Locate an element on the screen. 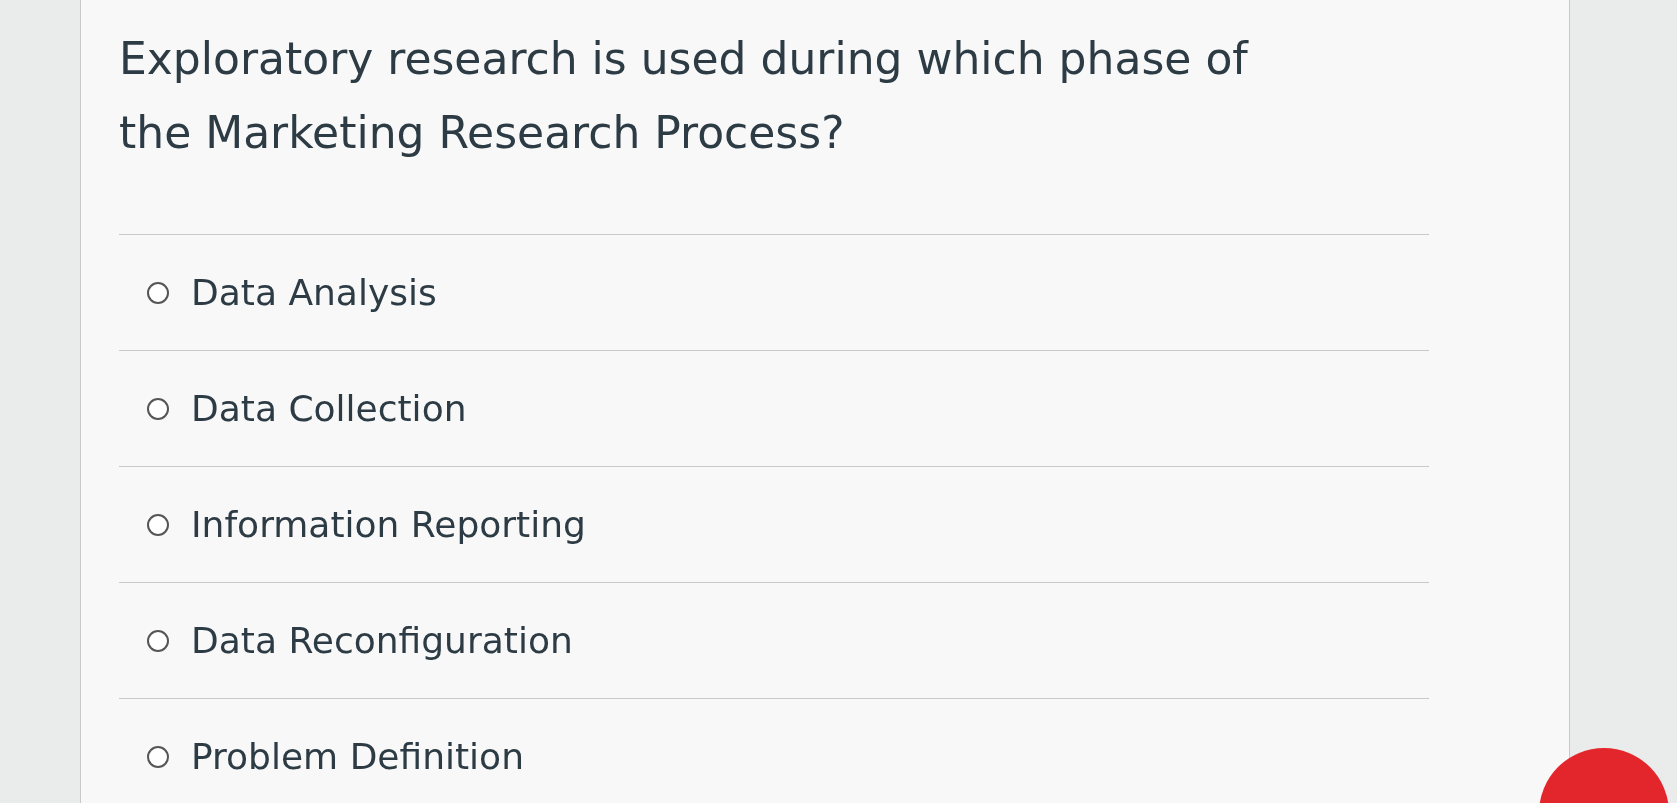 Image resolution: width=1677 pixels, height=803 pixels. option-label: Data Analysis is located at coordinates (314, 292).